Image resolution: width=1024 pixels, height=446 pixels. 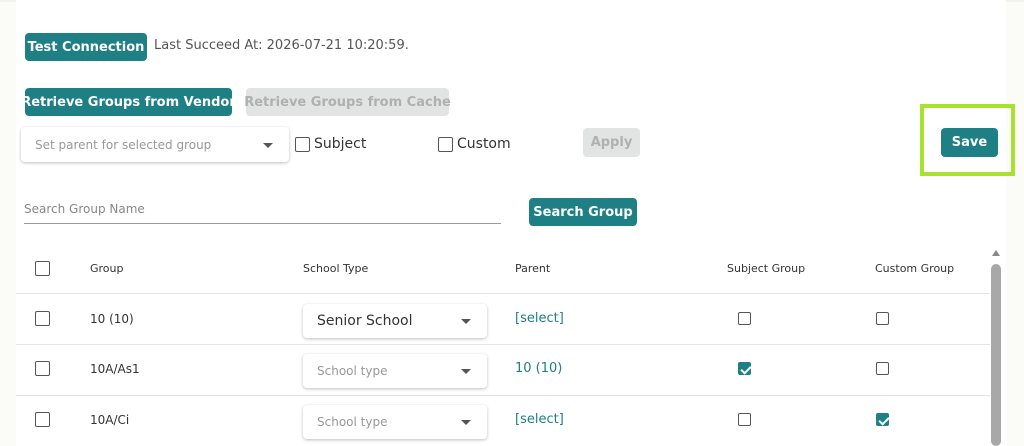 What do you see at coordinates (583, 212) in the screenshot?
I see `search-group-button: Search Group` at bounding box center [583, 212].